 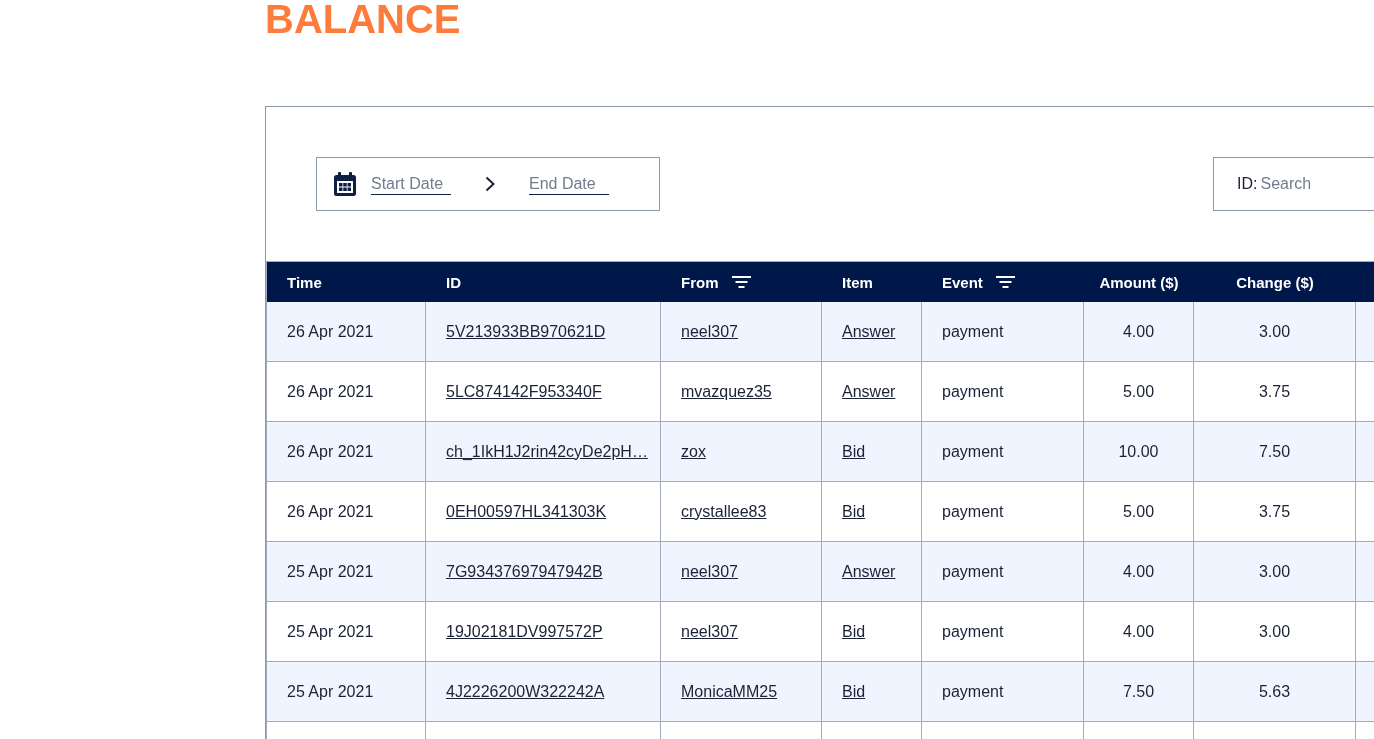 I want to click on calendar-icon, so click(x=345, y=184).